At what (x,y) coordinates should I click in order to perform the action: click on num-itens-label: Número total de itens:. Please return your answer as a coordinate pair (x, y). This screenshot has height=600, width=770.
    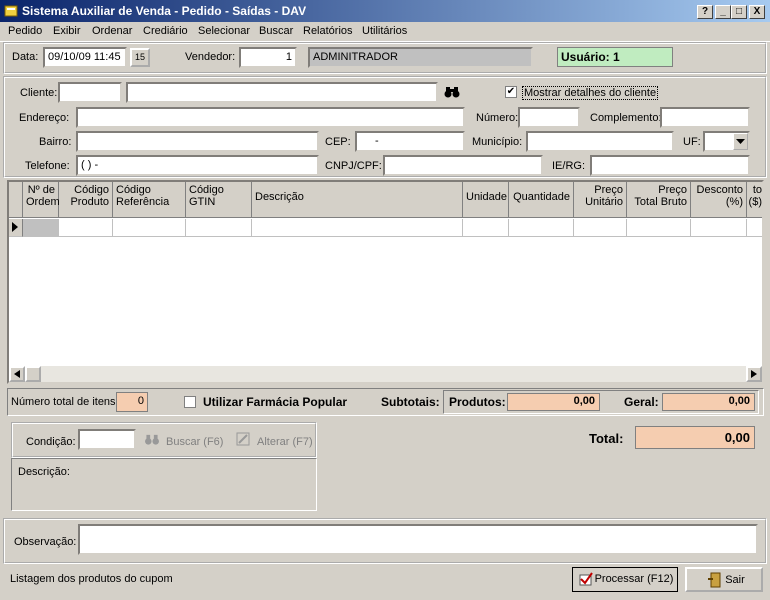
    Looking at the image, I should click on (65, 402).